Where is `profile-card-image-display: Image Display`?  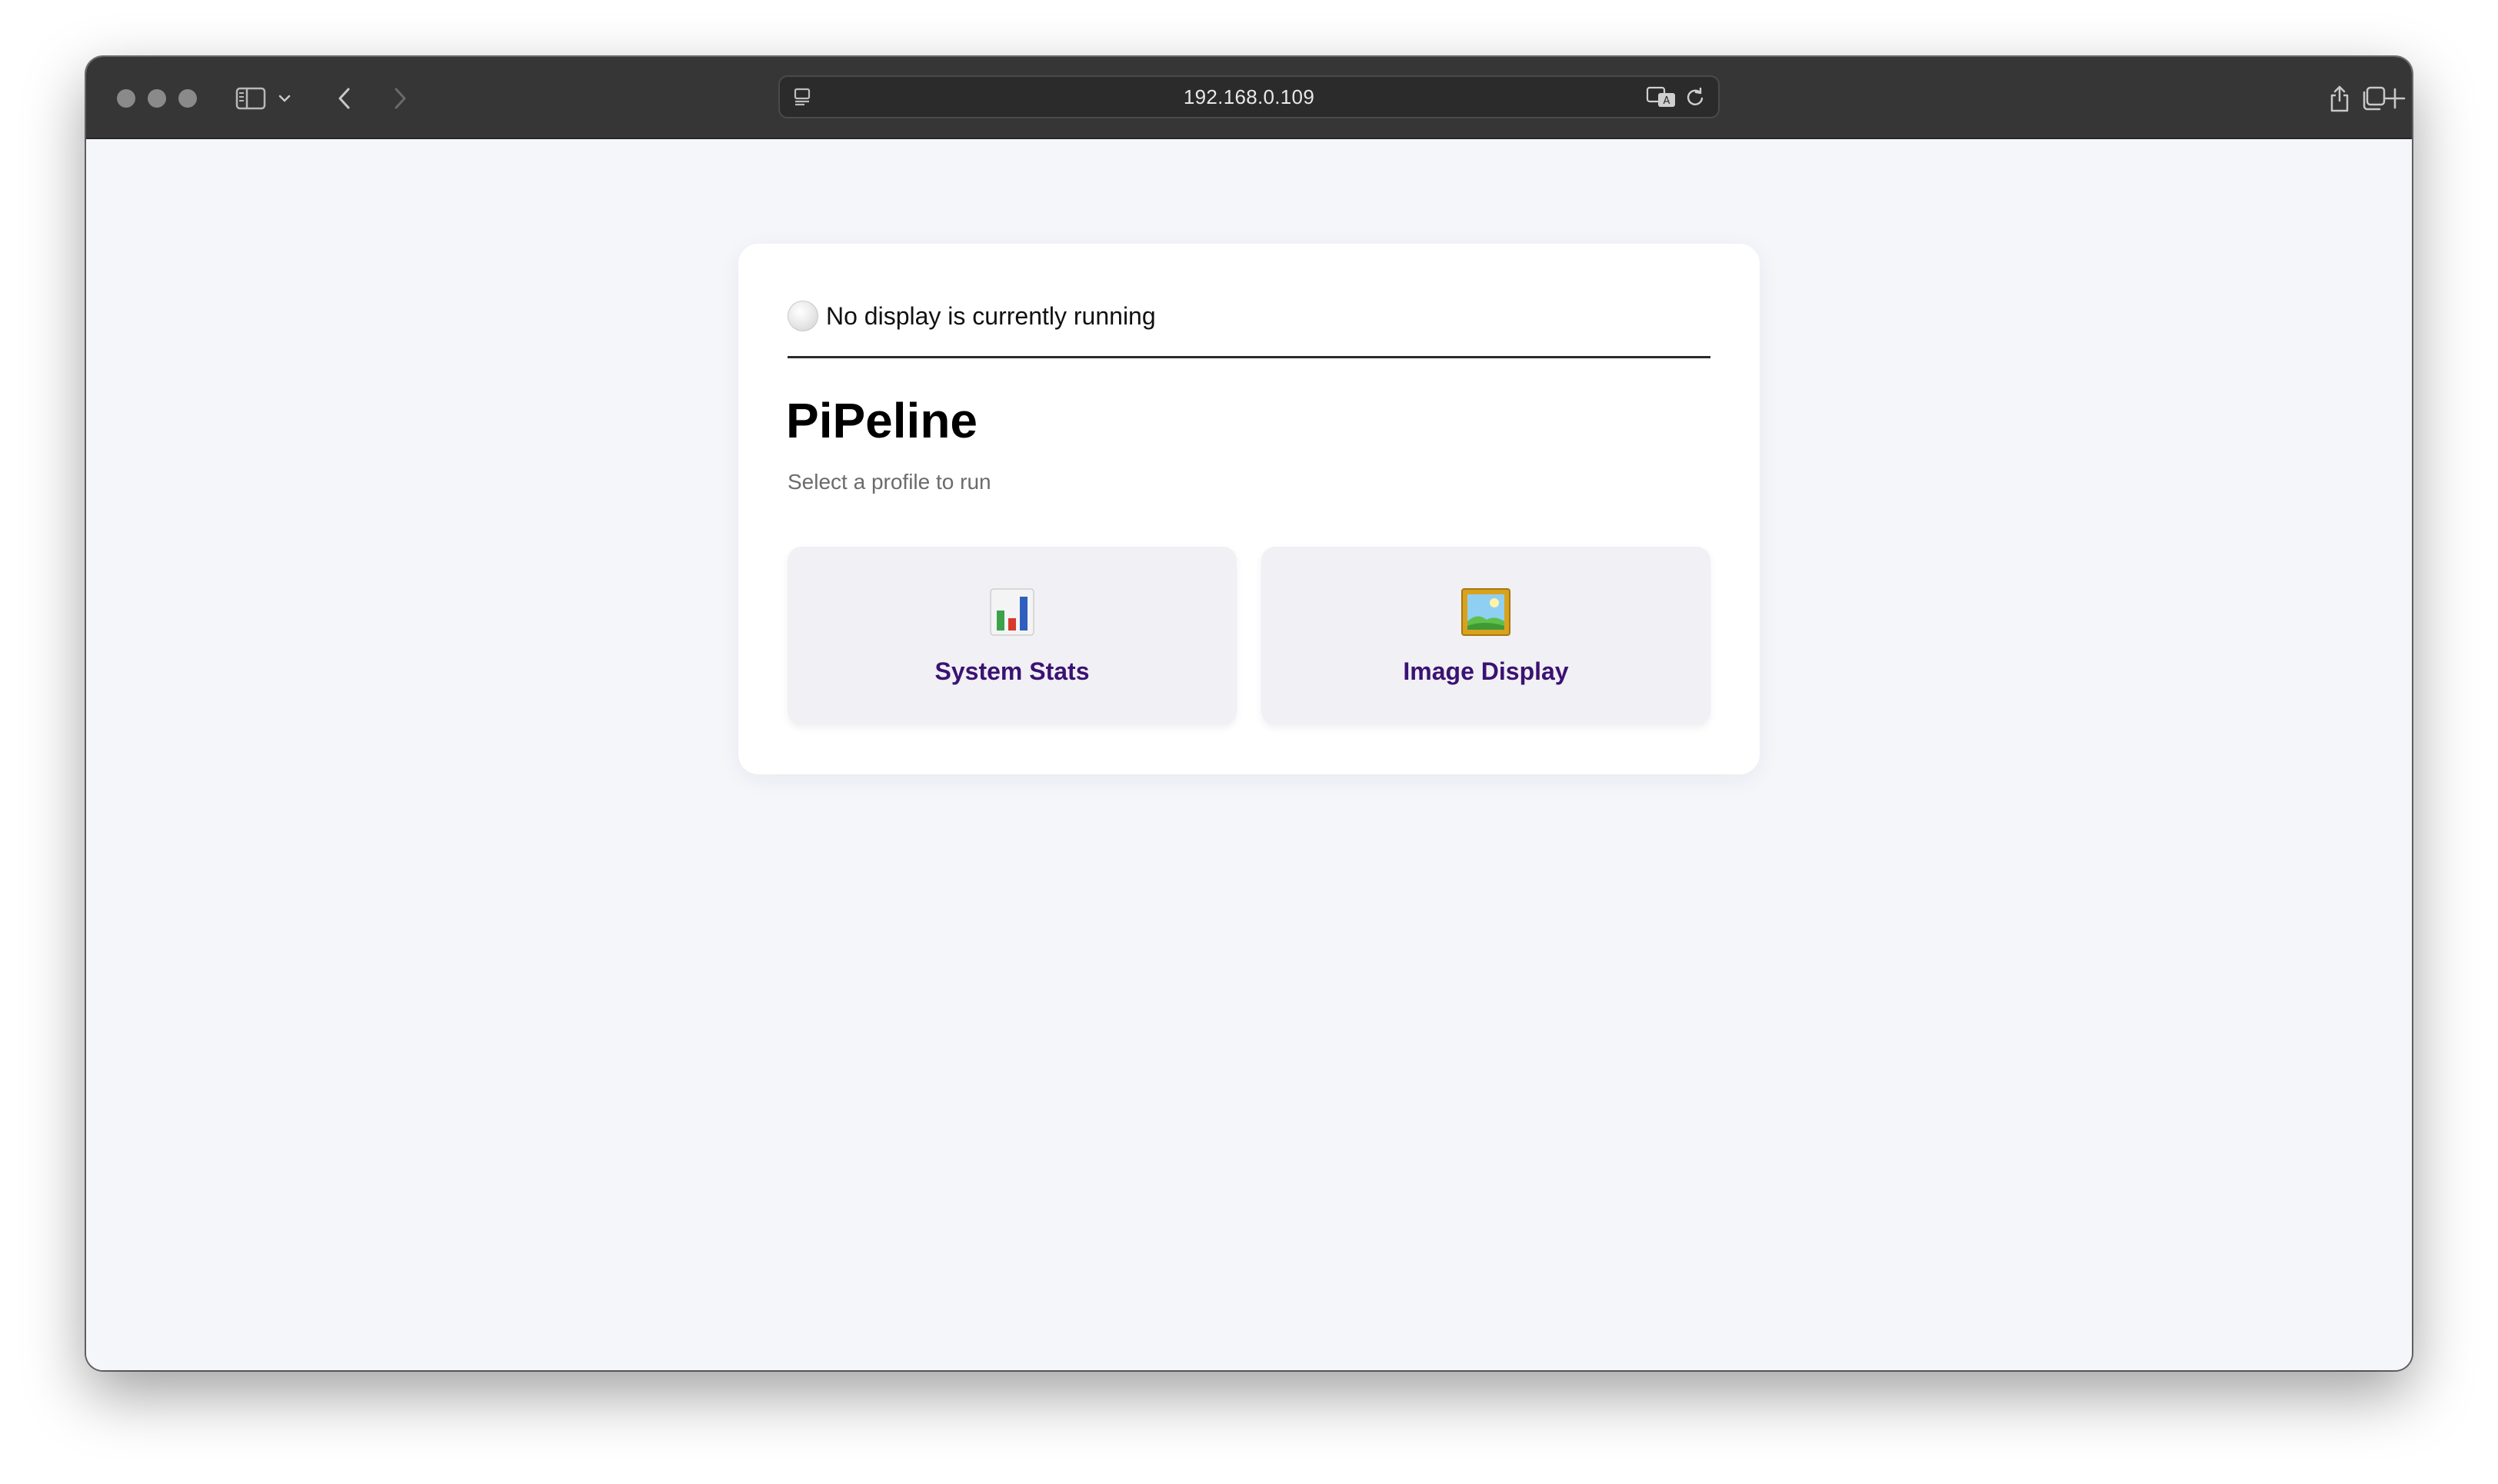
profile-card-image-display: Image Display is located at coordinates (1485, 636).